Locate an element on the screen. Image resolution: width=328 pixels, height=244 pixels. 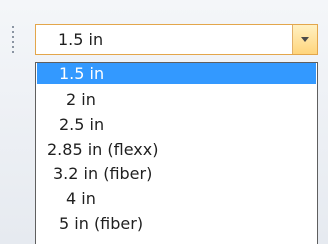
dropdown-option-3-2-in-fiber: 3.2 in (fiber) is located at coordinates (176, 173).